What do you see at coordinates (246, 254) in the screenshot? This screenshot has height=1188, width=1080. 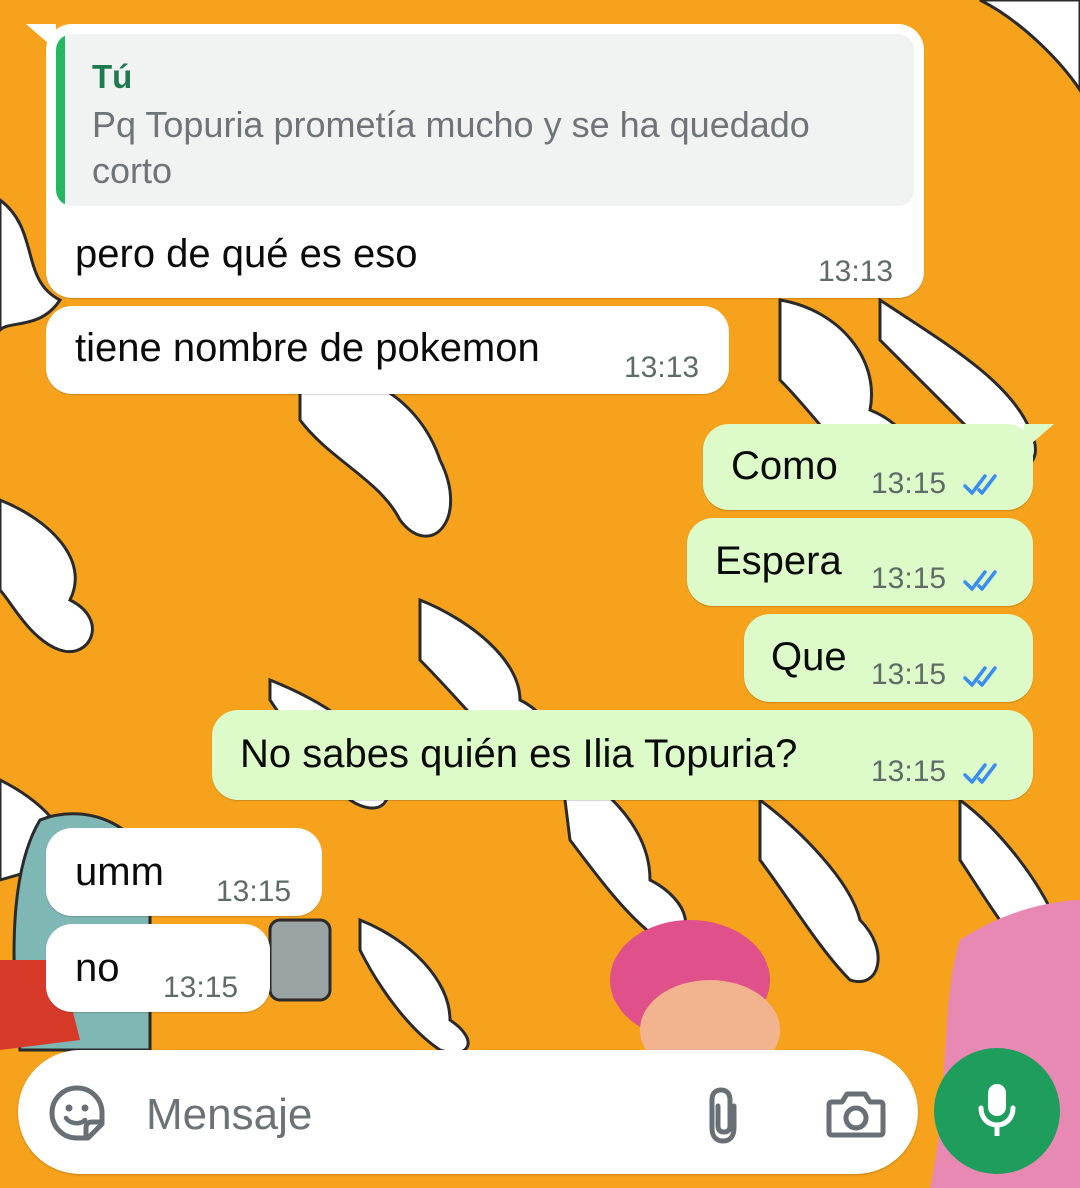 I see `message-text: pero de qué es eso` at bounding box center [246, 254].